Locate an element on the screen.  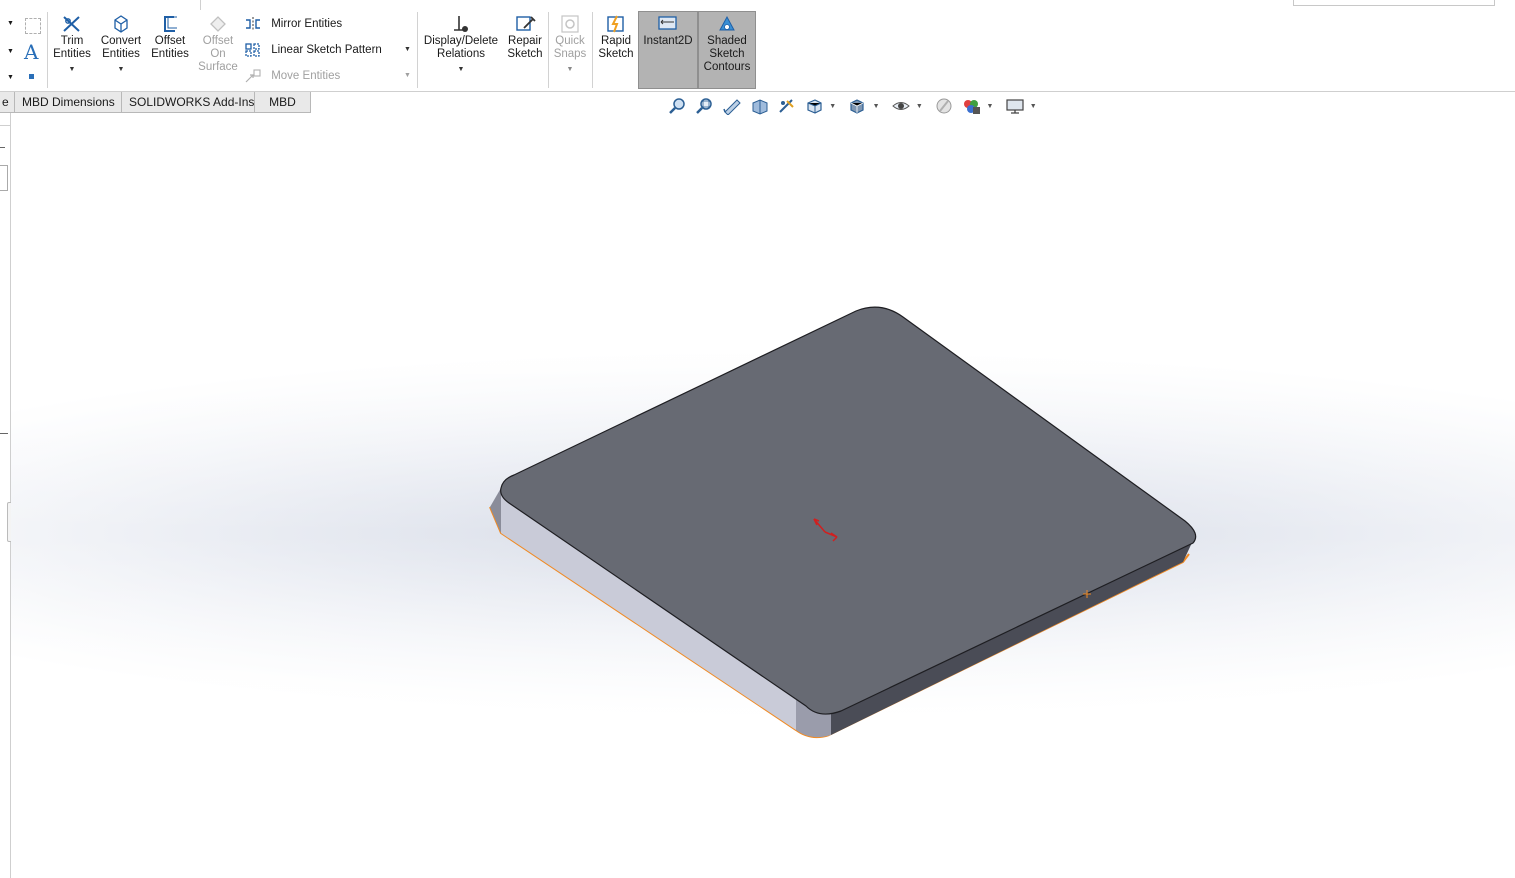
convert-label: Convert Entities is located at coordinates (121, 47).